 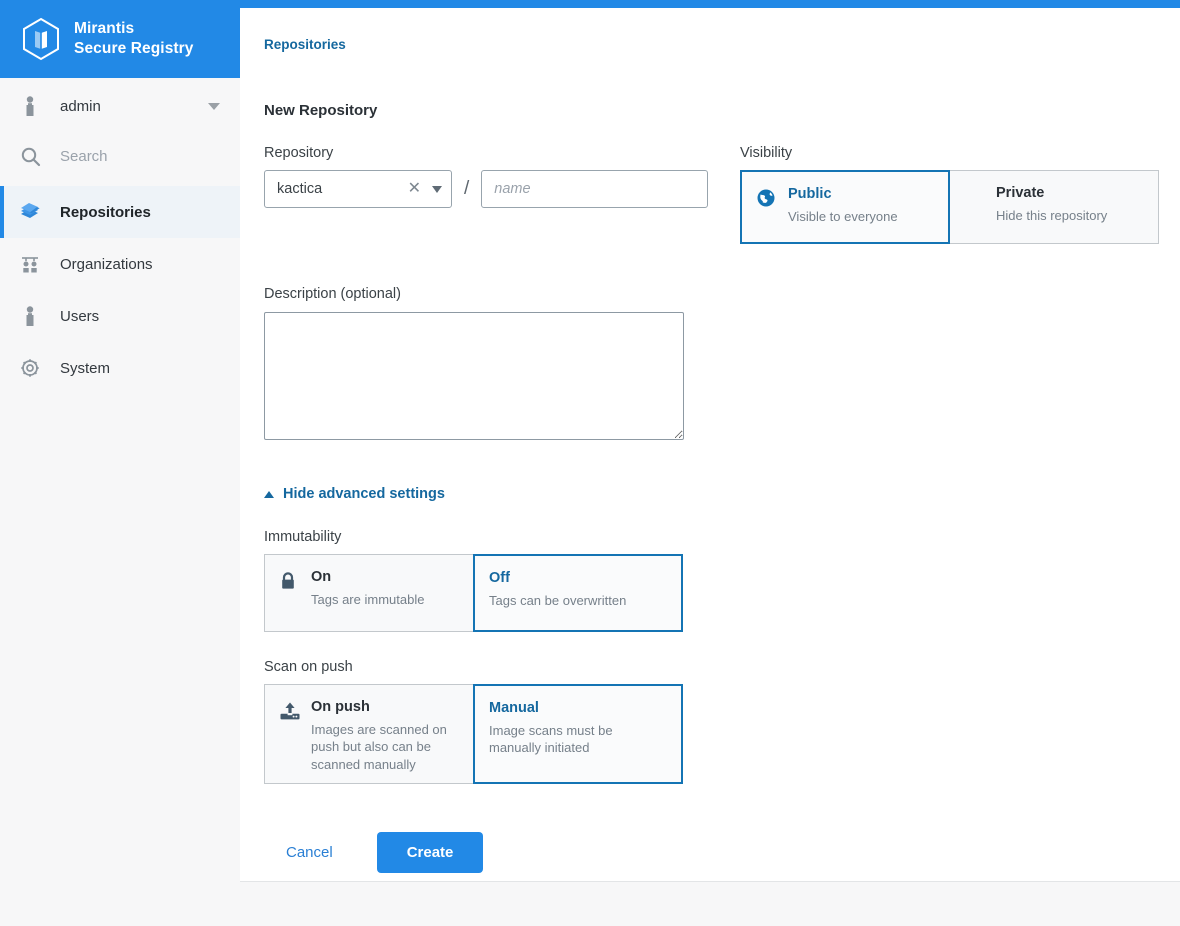 I want to click on advanced-settings-label: Hide advanced settings, so click(x=364, y=494).